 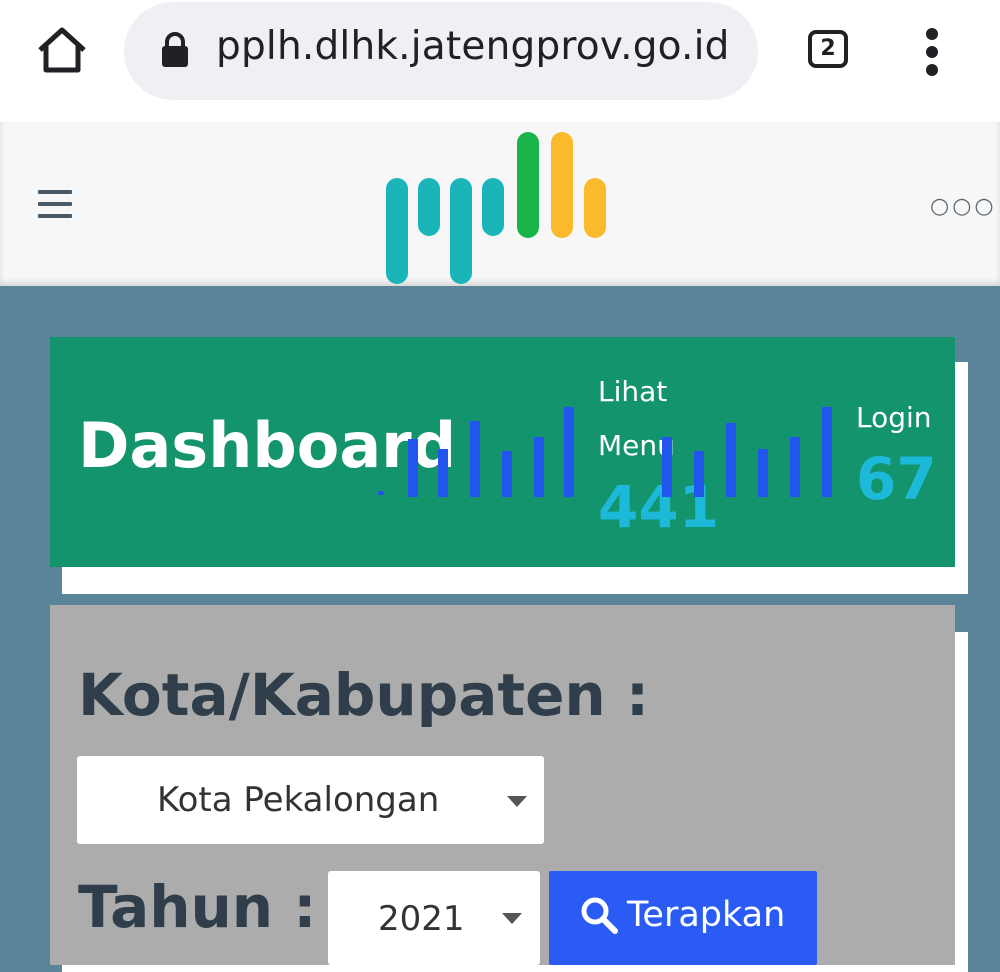 I want to click on url-text: pplh.dlhk.jatengprov.go.id, so click(x=473, y=46).